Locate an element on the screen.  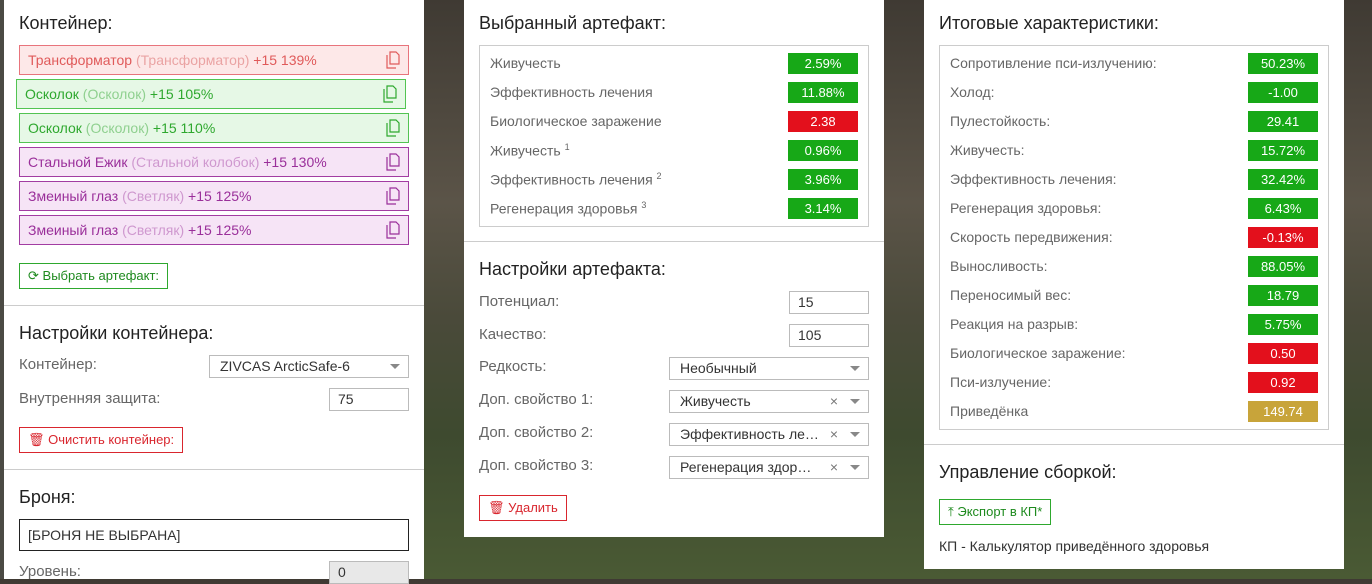
container-item-3: Осколок (Осколок) +15 110% is located at coordinates (214, 128).